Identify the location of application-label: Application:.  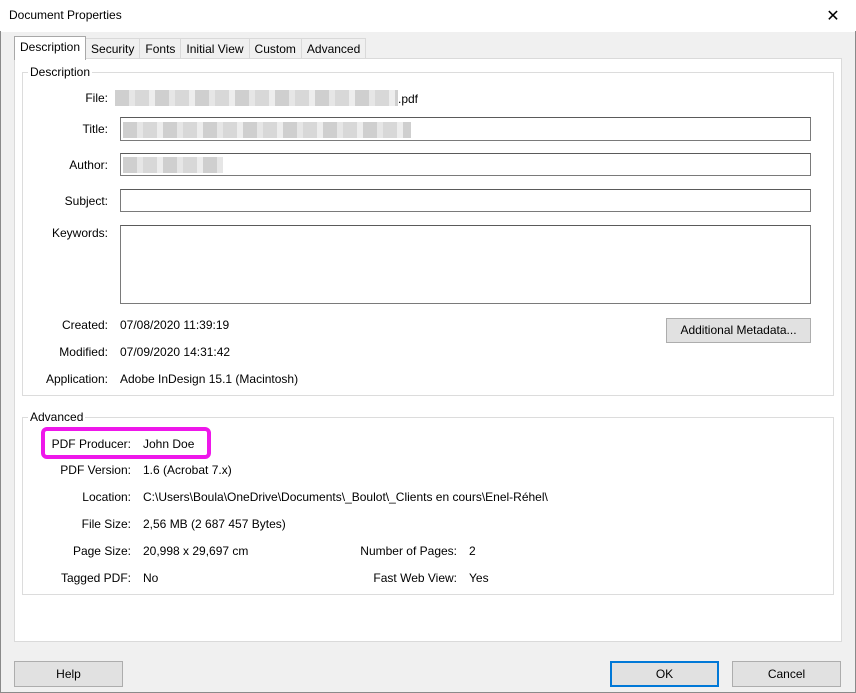
(76, 379).